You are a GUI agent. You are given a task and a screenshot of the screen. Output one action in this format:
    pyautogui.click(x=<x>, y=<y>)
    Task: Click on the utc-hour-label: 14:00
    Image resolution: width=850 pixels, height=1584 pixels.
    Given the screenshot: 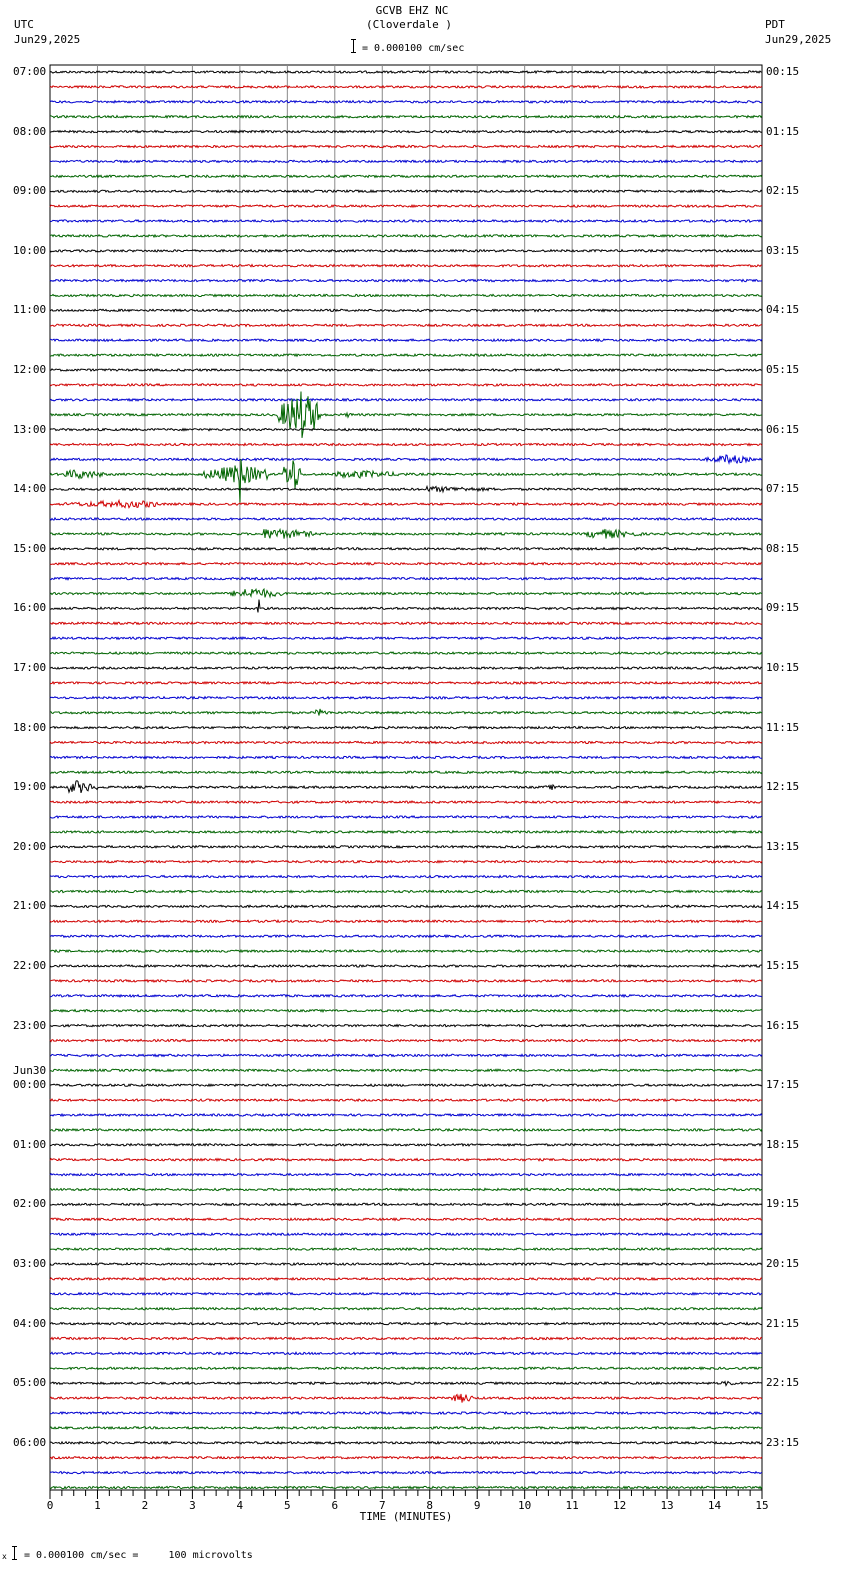 What is the action you would take?
    pyautogui.click(x=30, y=489)
    